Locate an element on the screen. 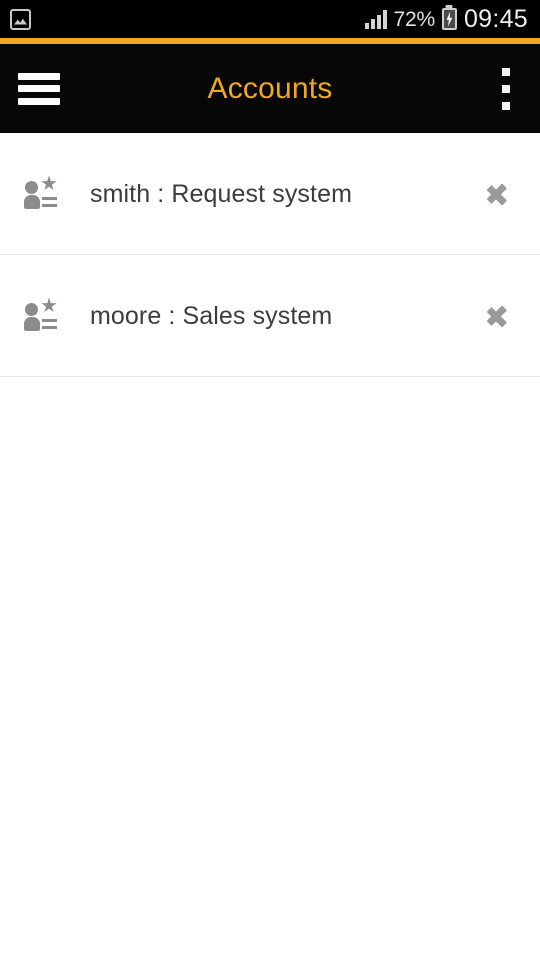 The image size is (540, 960). image-icon is located at coordinates (20, 19).